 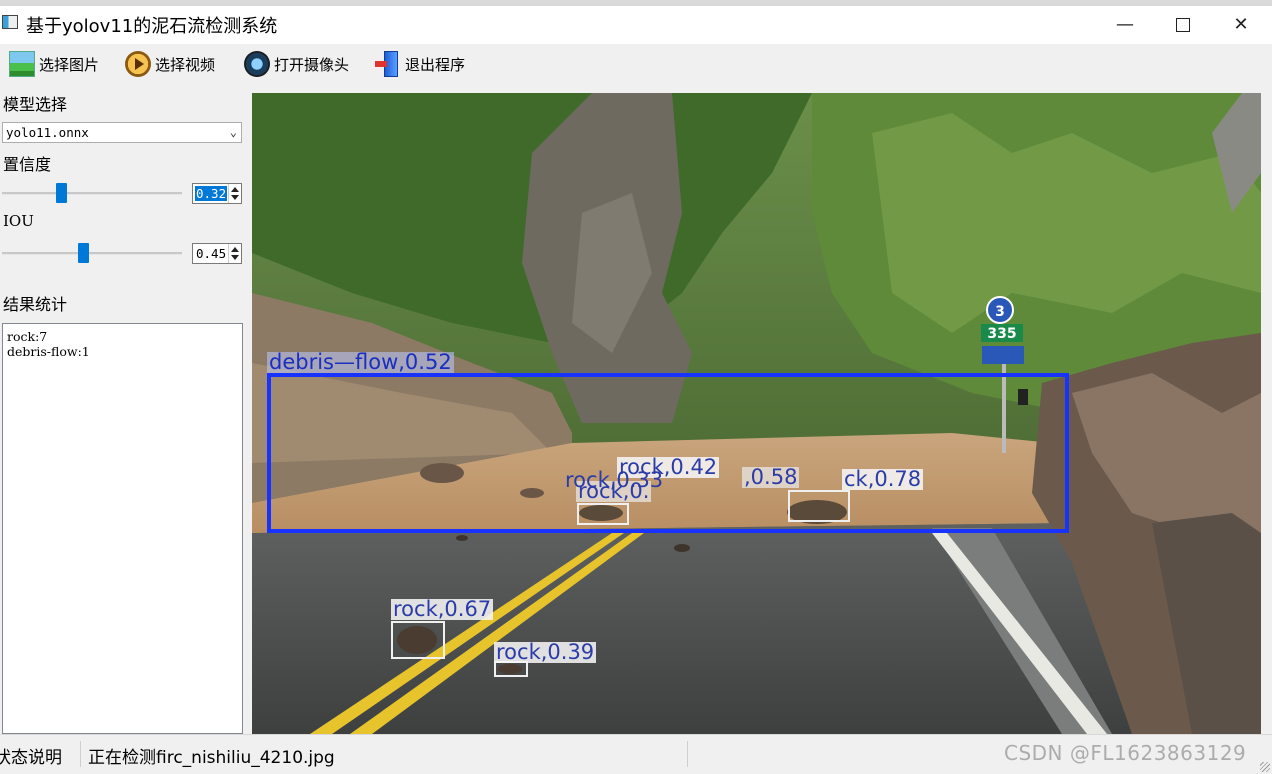 What do you see at coordinates (883, 479) in the screenshot?
I see `rock-detection-label: ck,0.78` at bounding box center [883, 479].